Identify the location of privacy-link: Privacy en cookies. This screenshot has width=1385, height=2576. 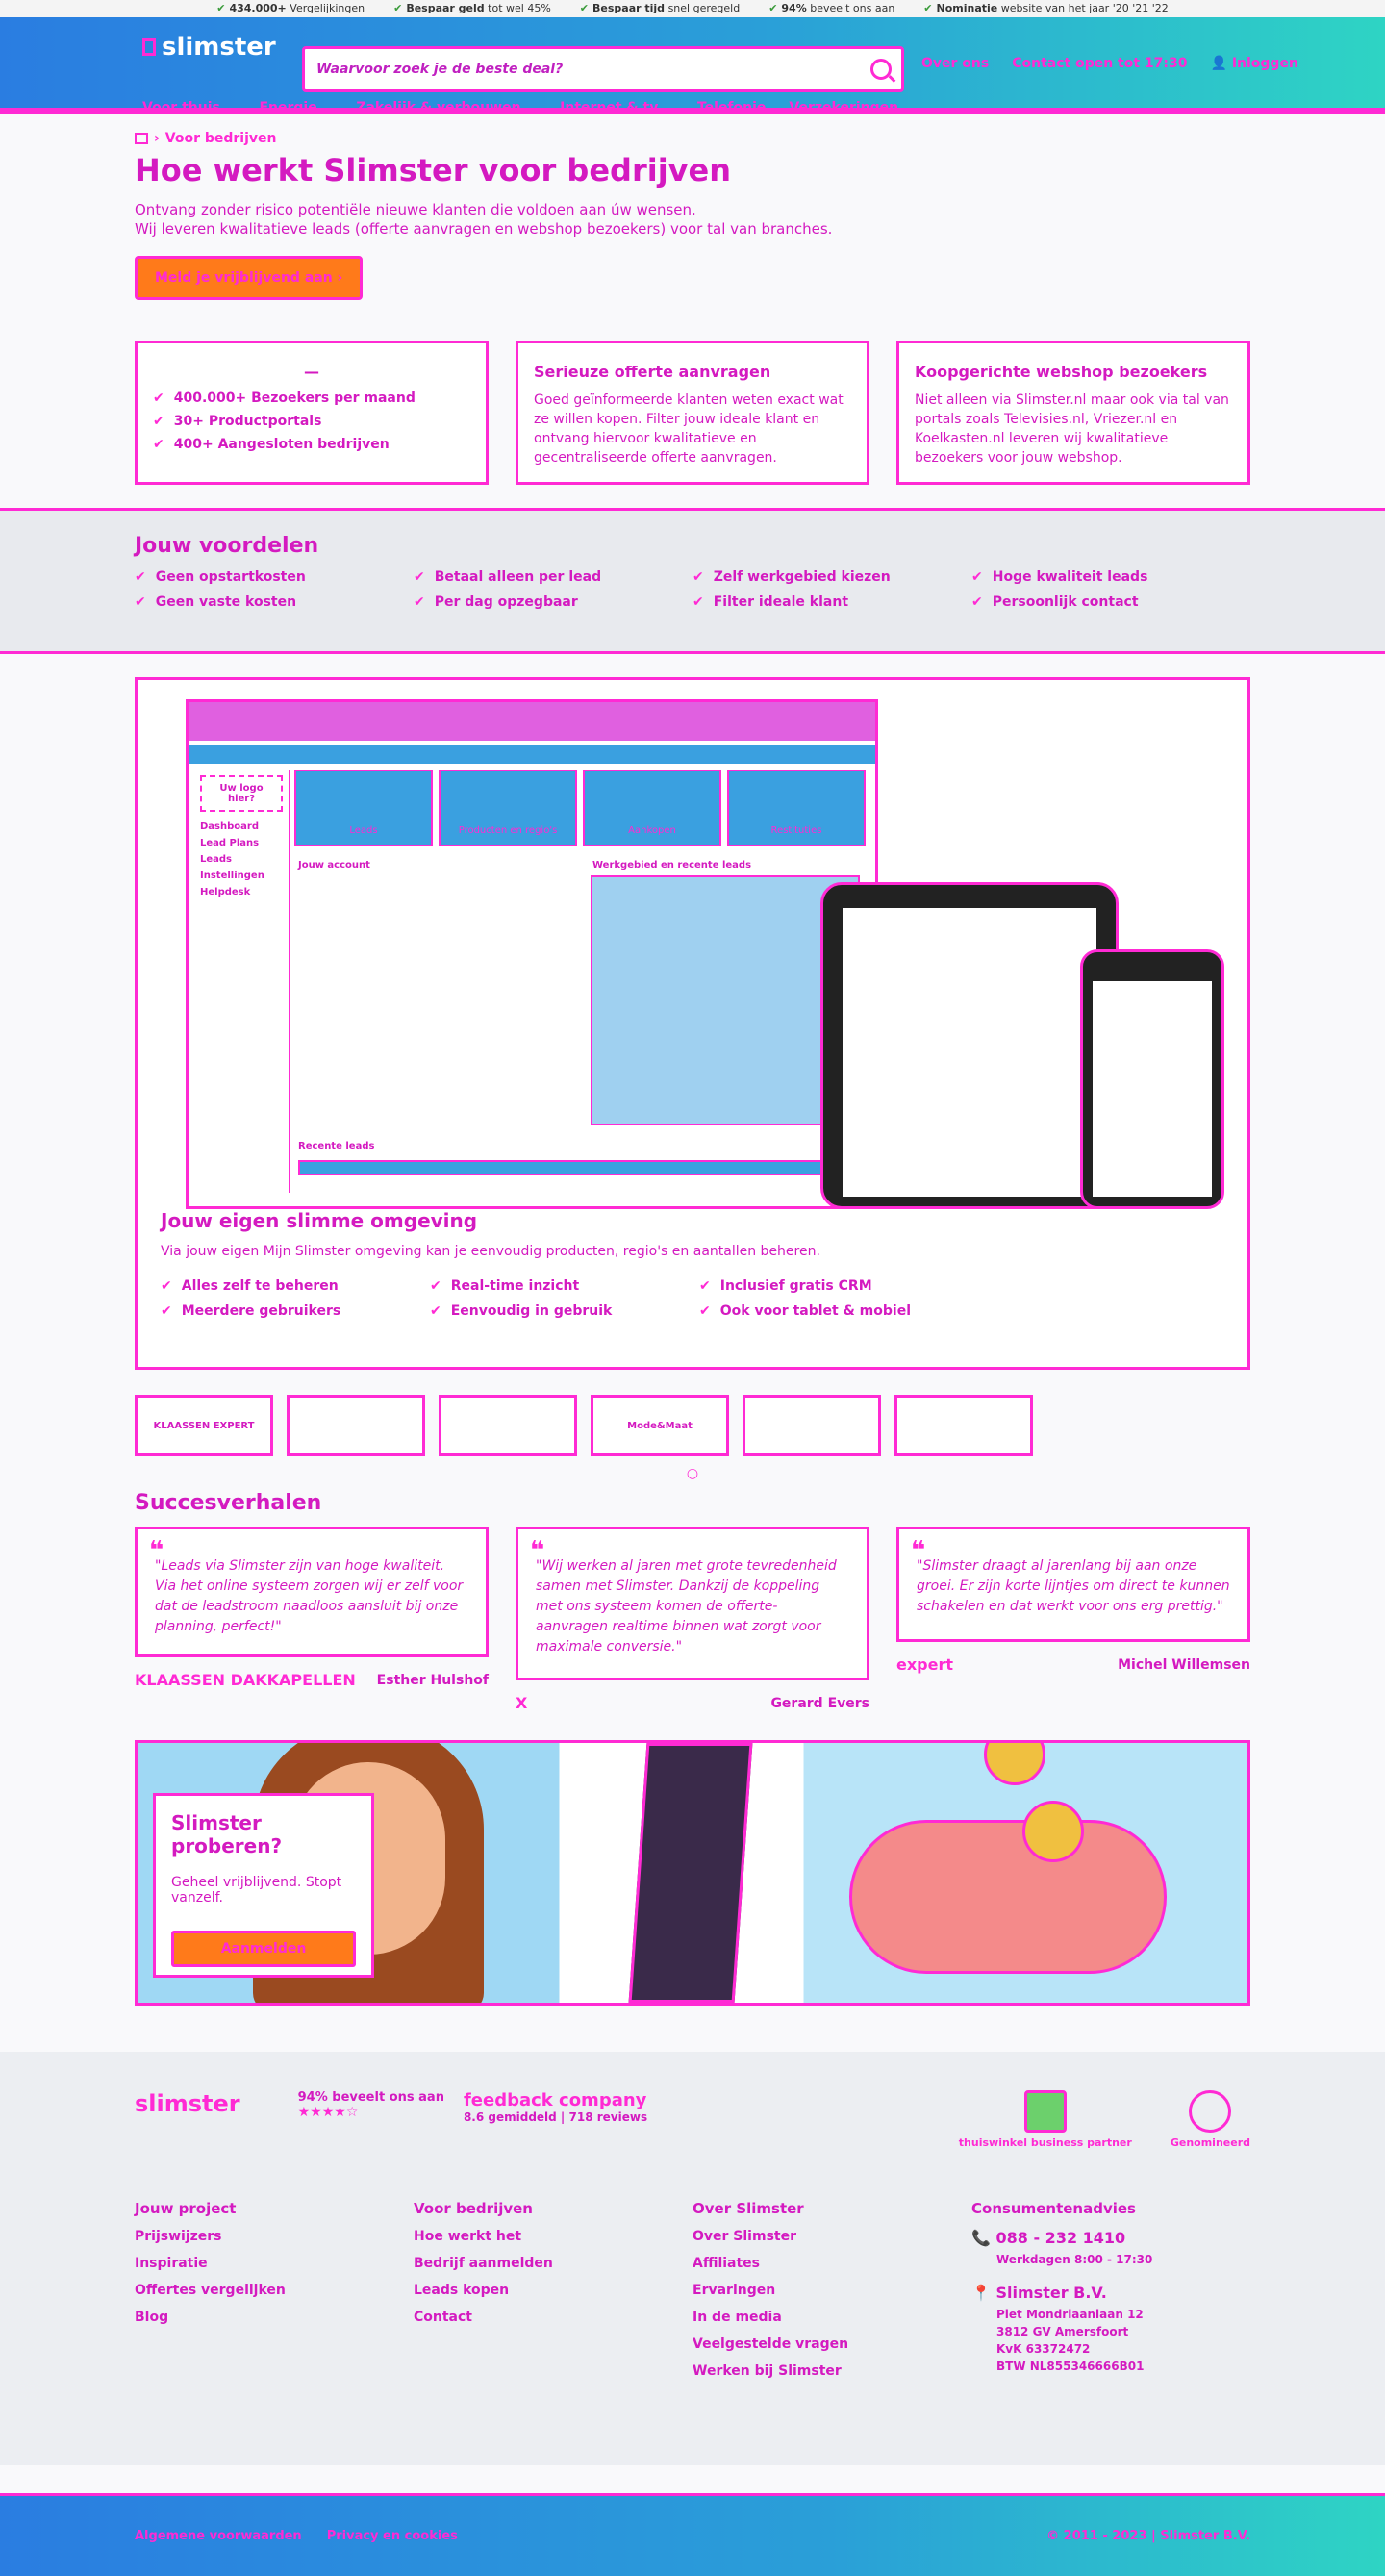
(392, 2536).